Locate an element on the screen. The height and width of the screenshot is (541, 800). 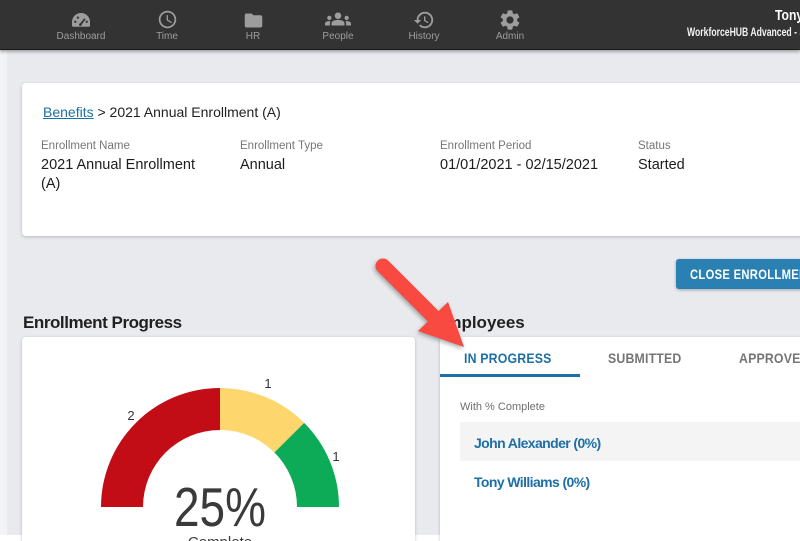
svg-text: 2 is located at coordinates (130, 415).